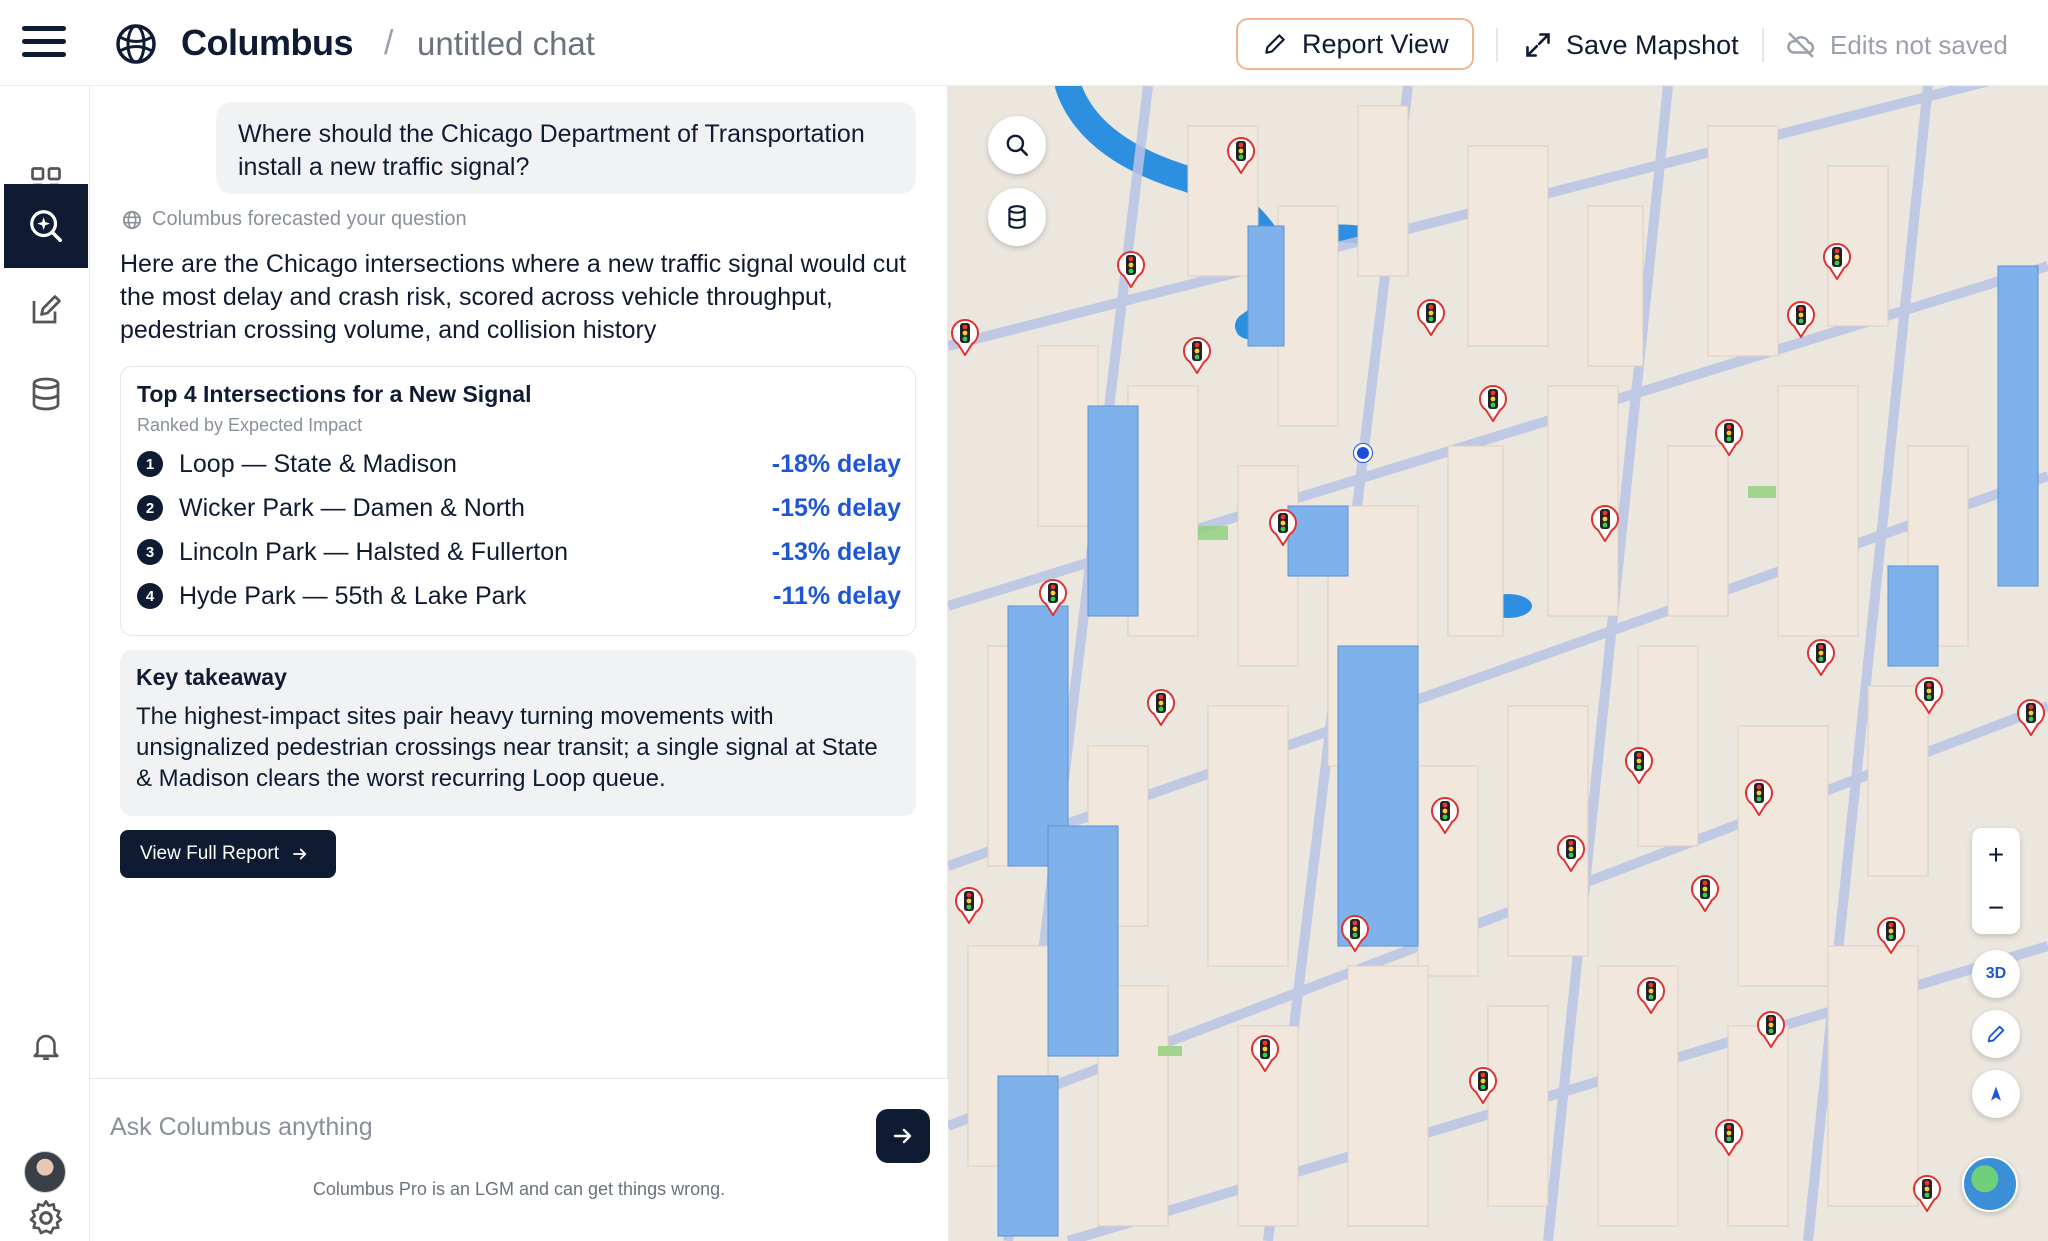 This screenshot has width=2048, height=1241. Describe the element at coordinates (211, 677) in the screenshot. I see `takeaway-title: Key takeaway` at that location.